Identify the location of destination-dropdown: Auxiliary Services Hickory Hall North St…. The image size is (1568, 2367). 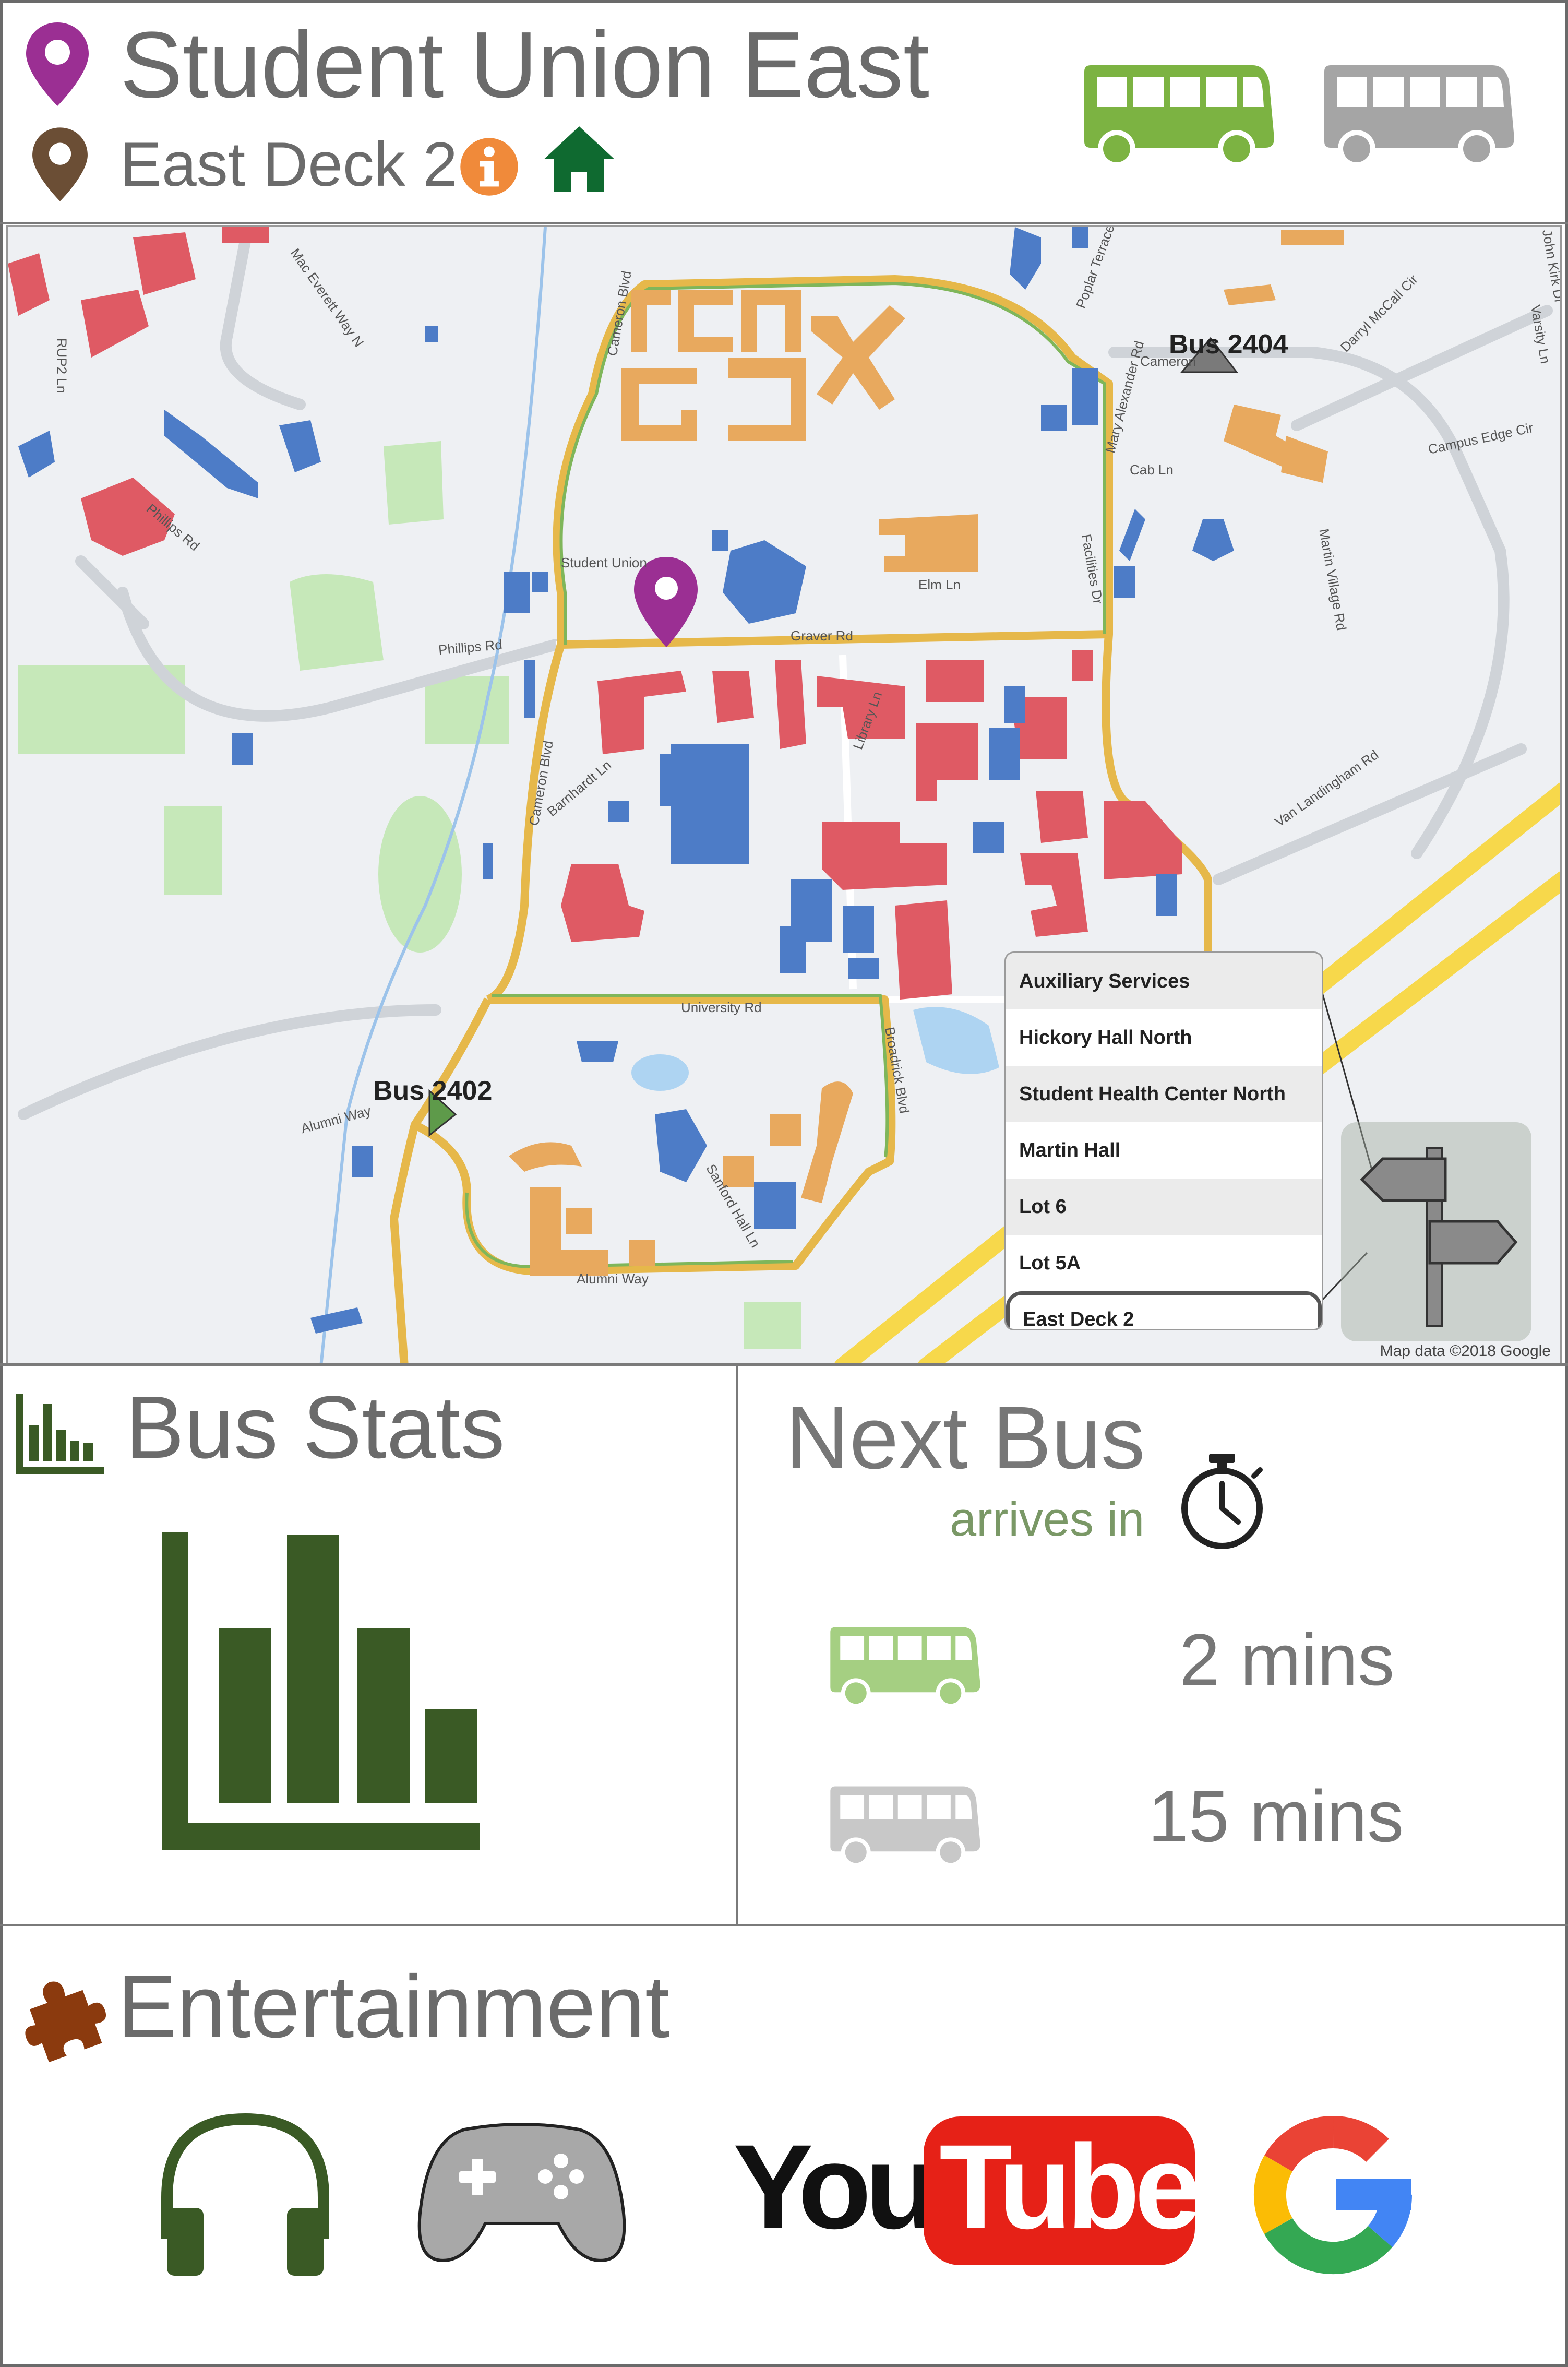
(1163, 1140).